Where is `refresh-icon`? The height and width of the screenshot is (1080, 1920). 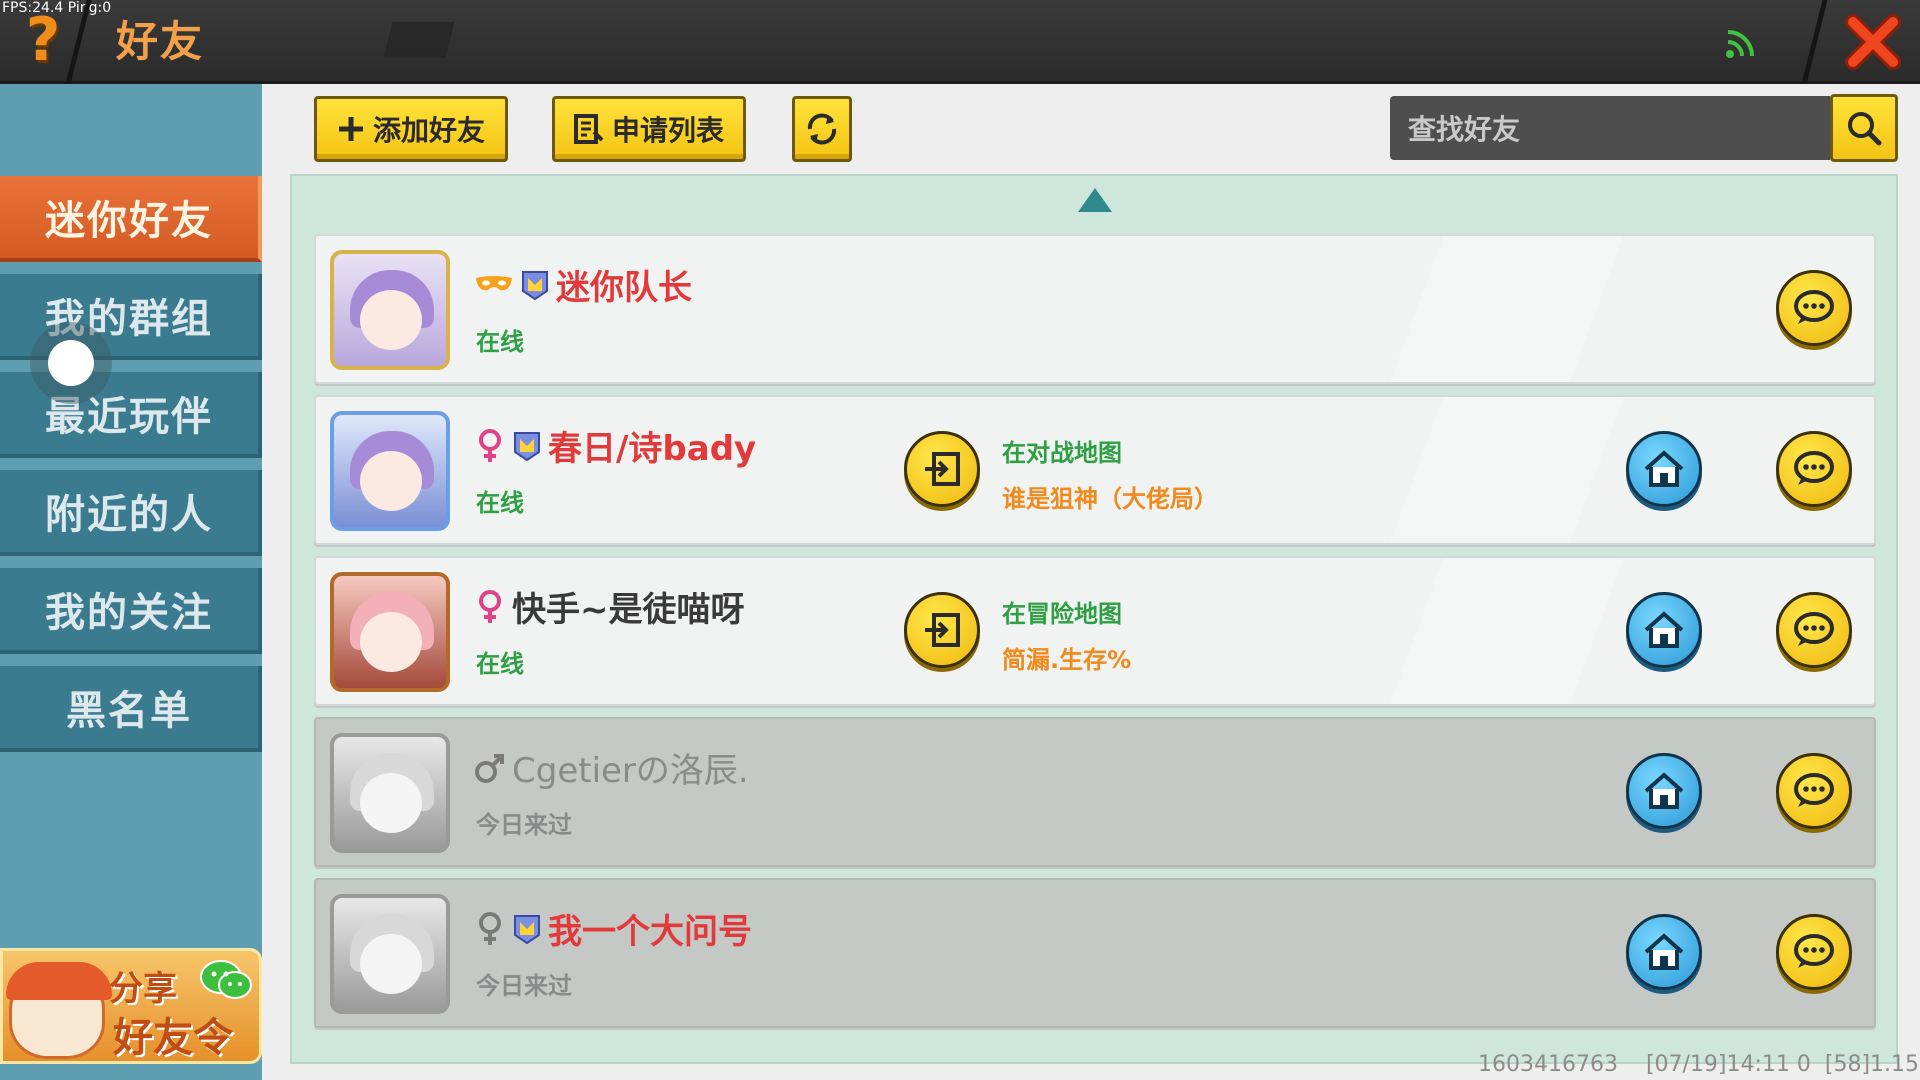
refresh-icon is located at coordinates (822, 129).